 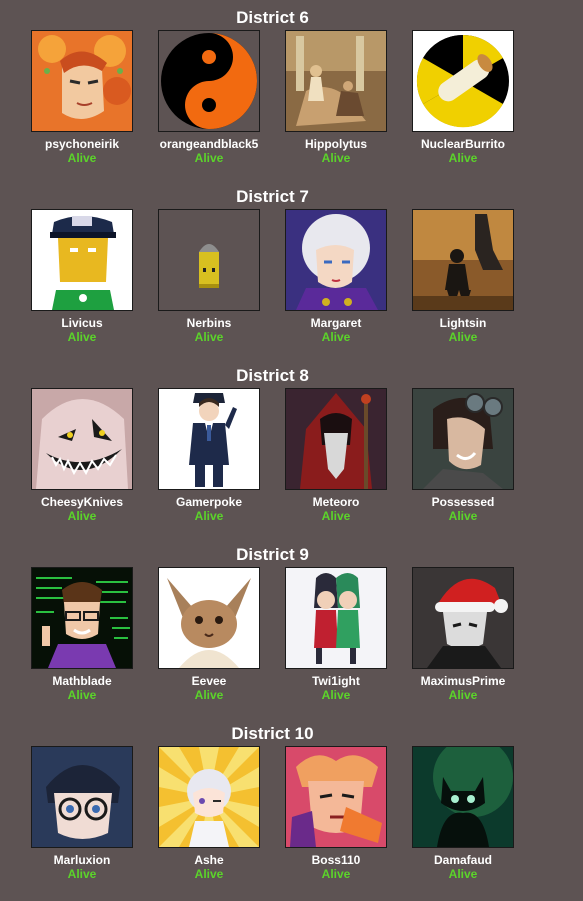 I want to click on tribute-card: NuclearBurrito Alive, so click(x=463, y=97).